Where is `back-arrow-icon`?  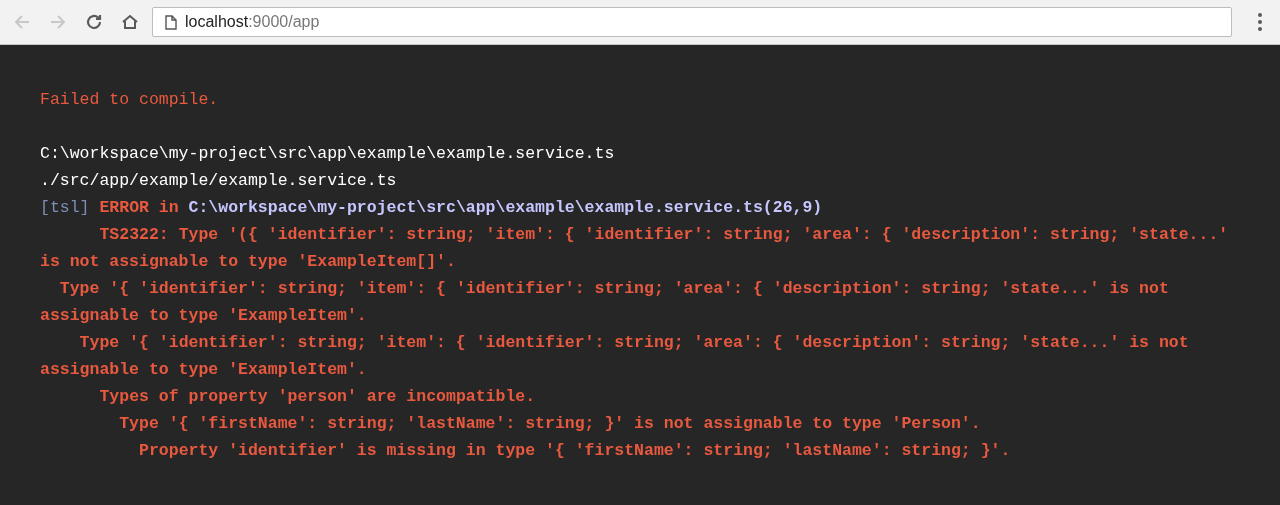 back-arrow-icon is located at coordinates (22, 22).